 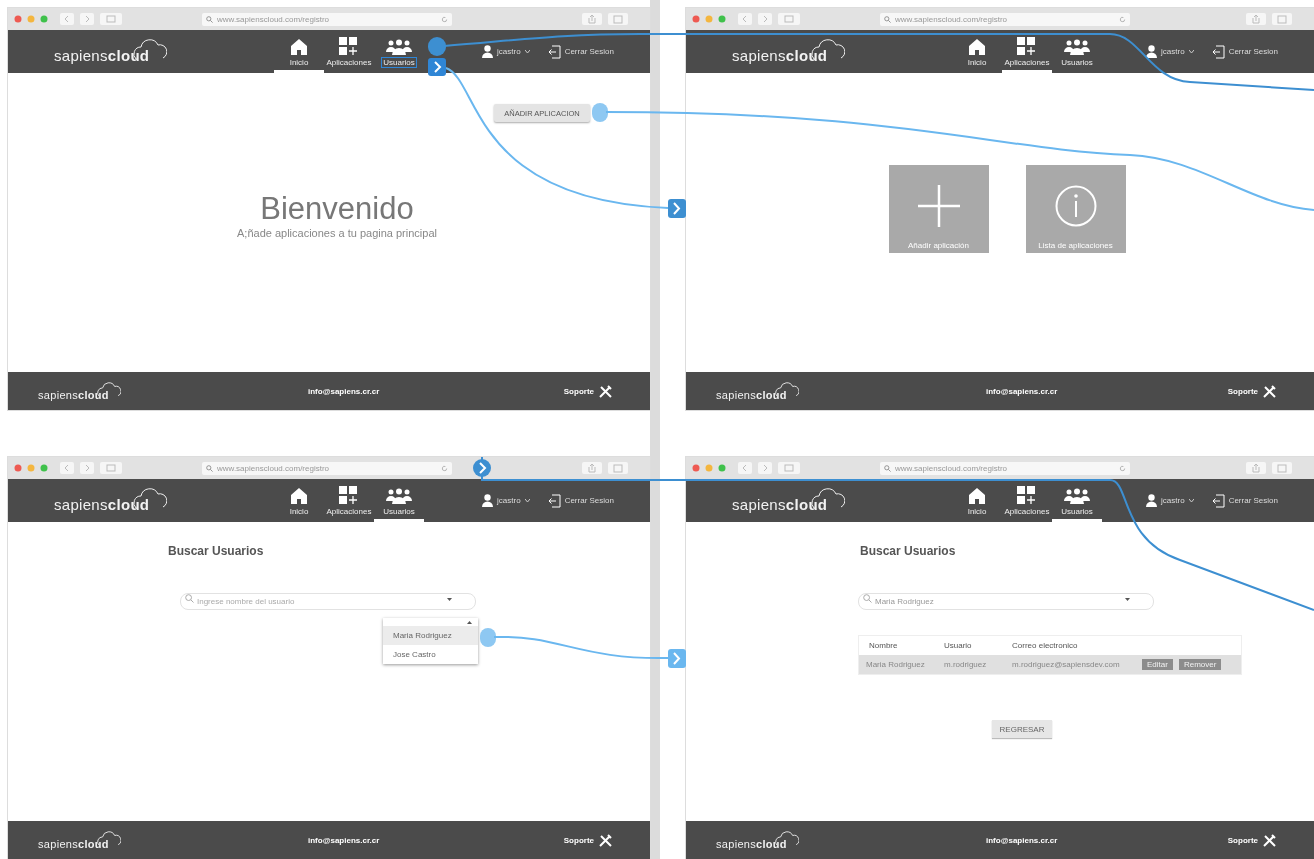 What do you see at coordinates (469, 622) in the screenshot?
I see `caret-up-icon` at bounding box center [469, 622].